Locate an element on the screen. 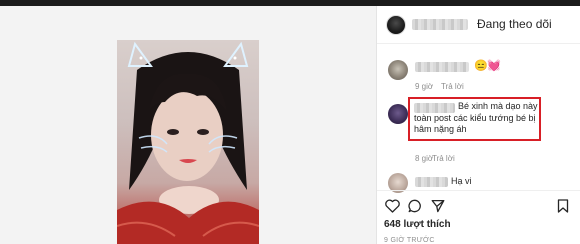 This screenshot has height=244, width=580. post-header: Đang theo dõi is located at coordinates (478, 25).